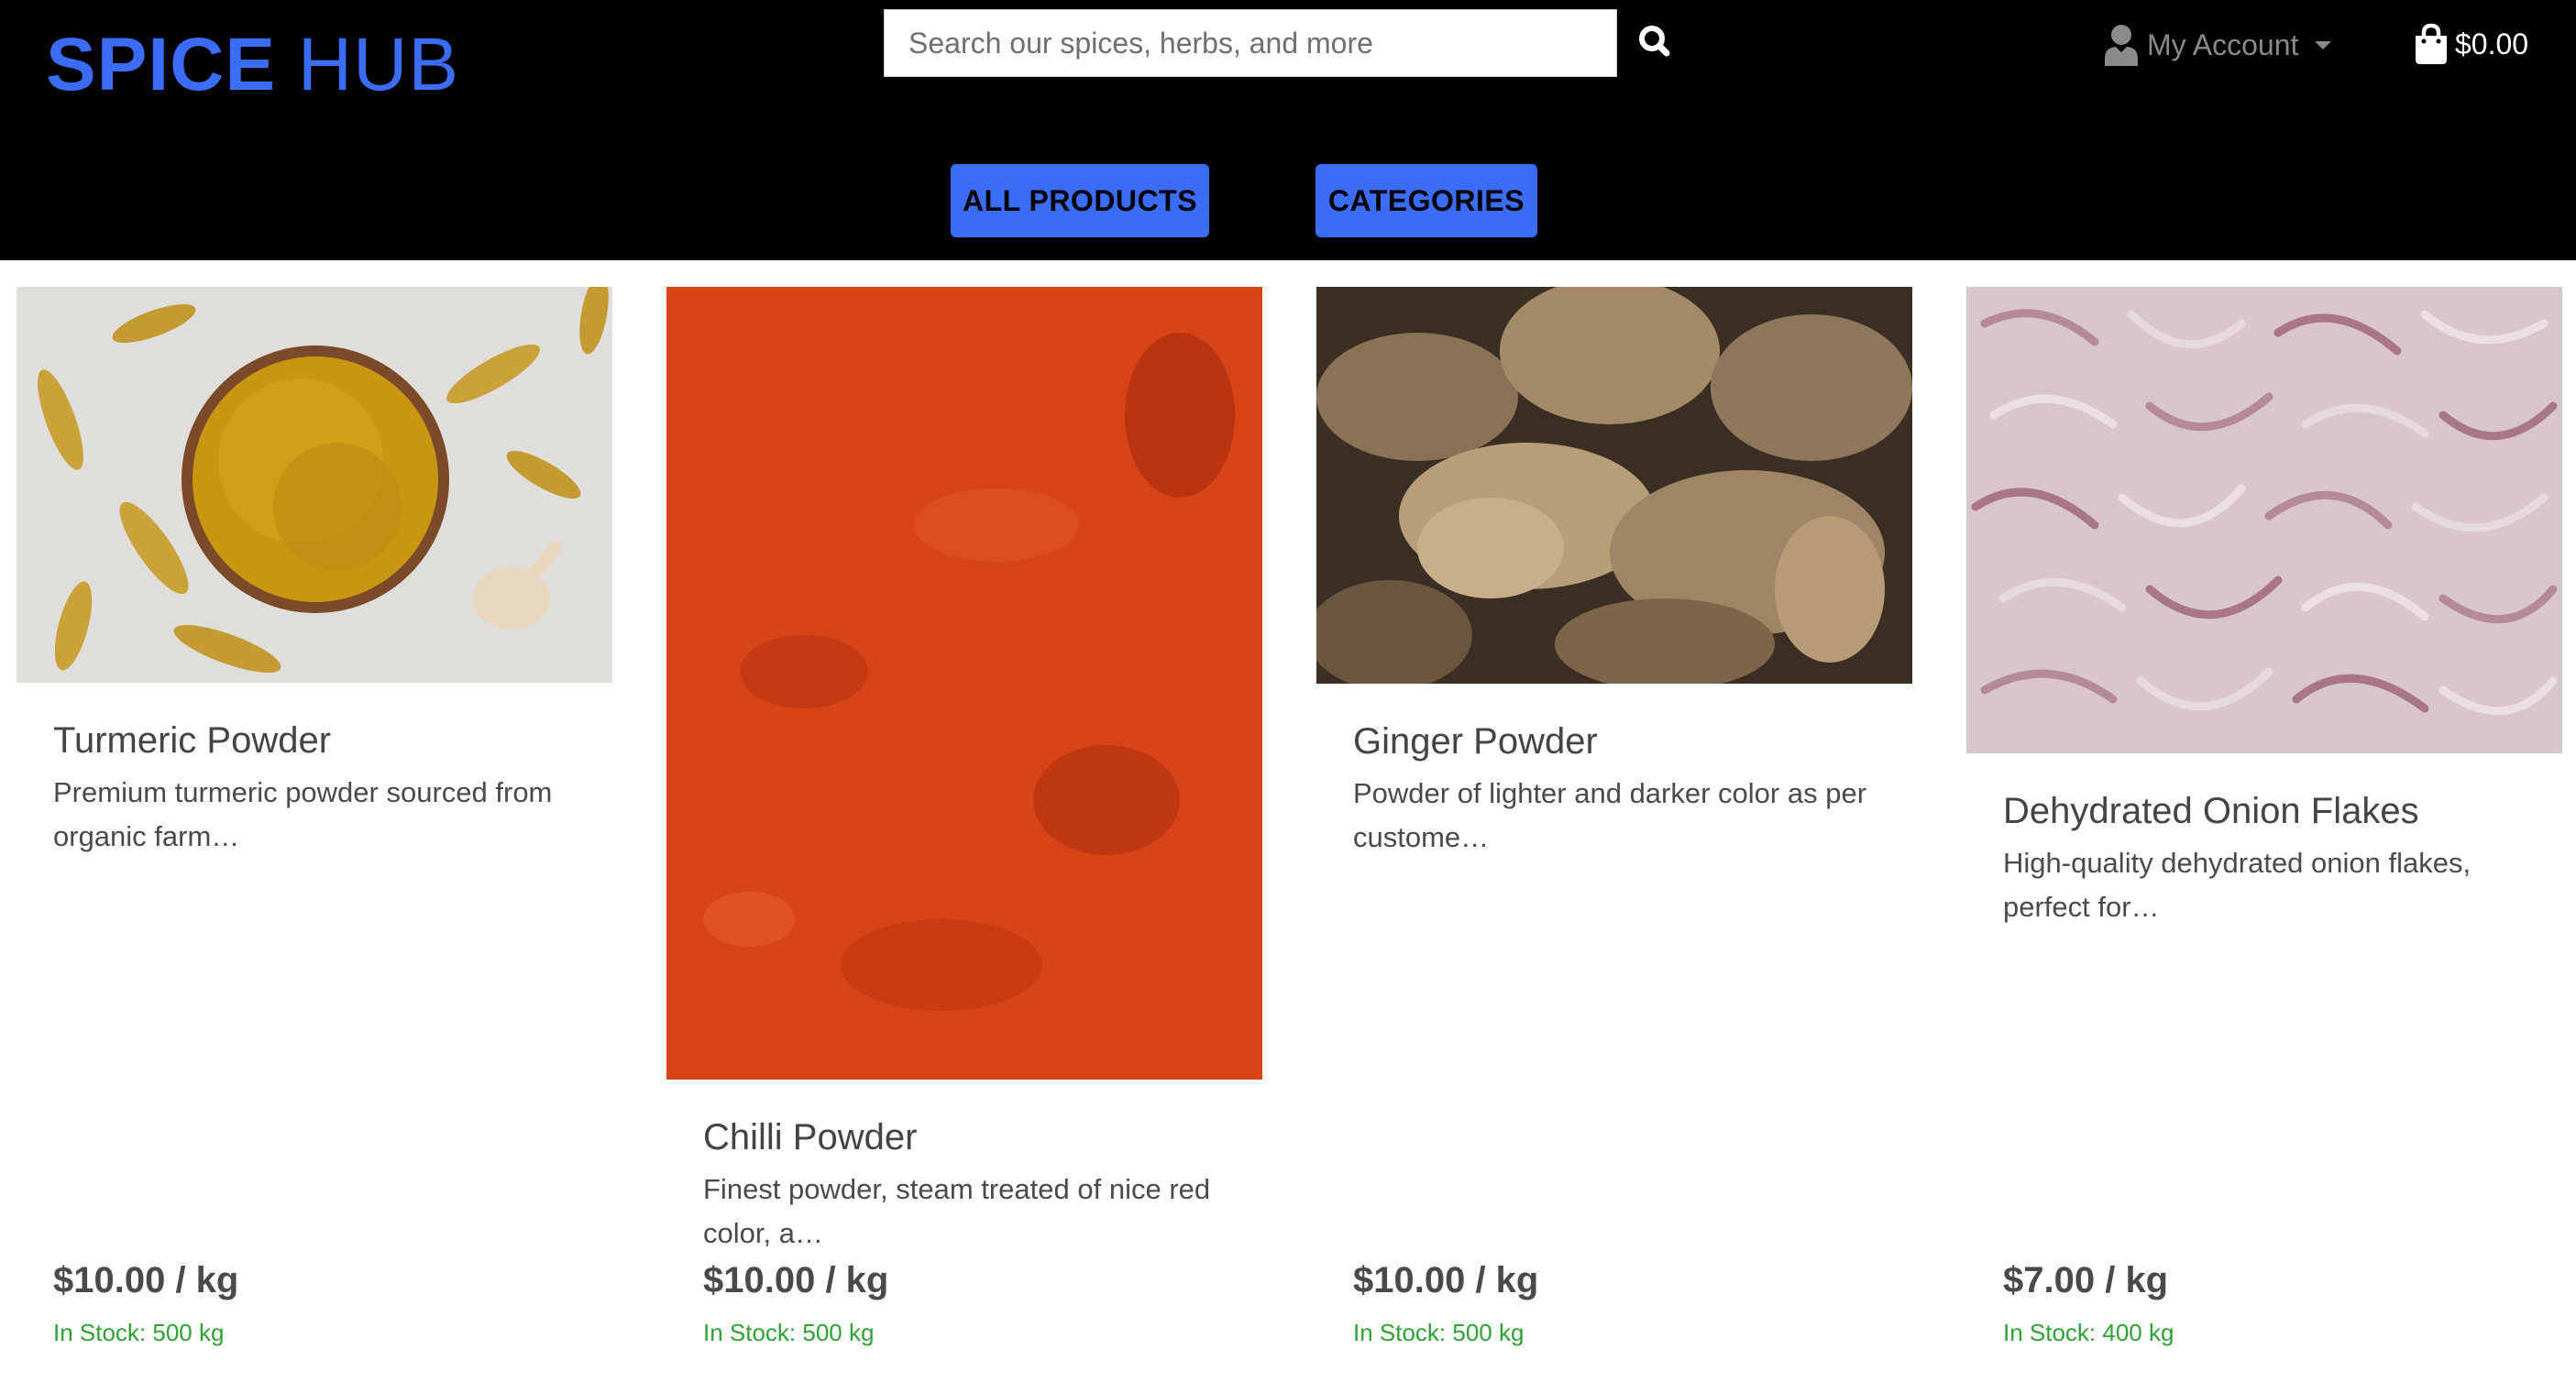  I want to click on turmeric-powder-image, so click(314, 485).